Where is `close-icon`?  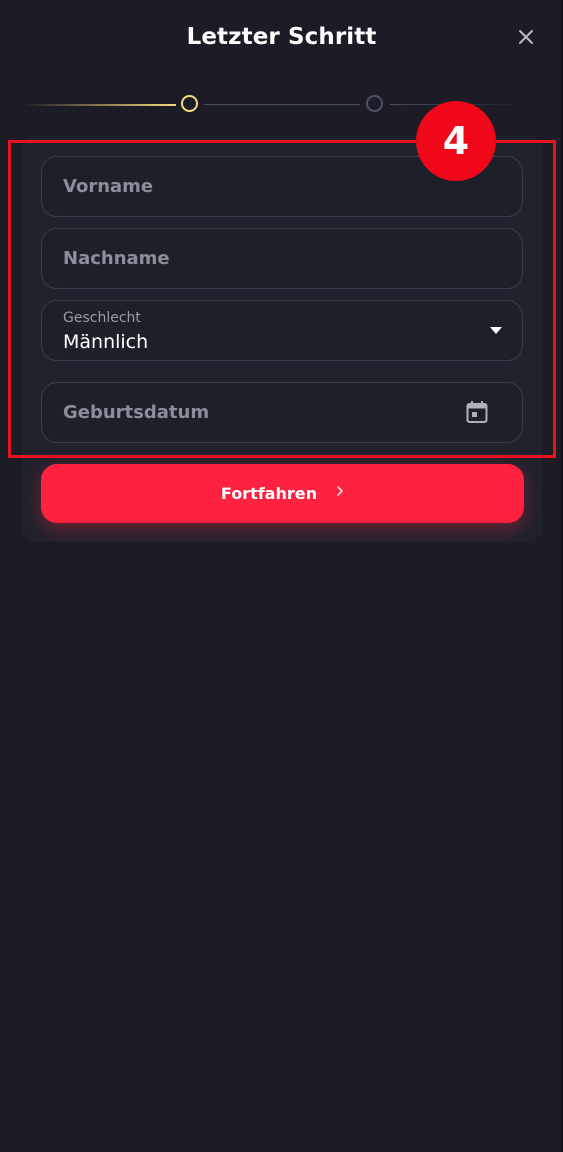 close-icon is located at coordinates (526, 37).